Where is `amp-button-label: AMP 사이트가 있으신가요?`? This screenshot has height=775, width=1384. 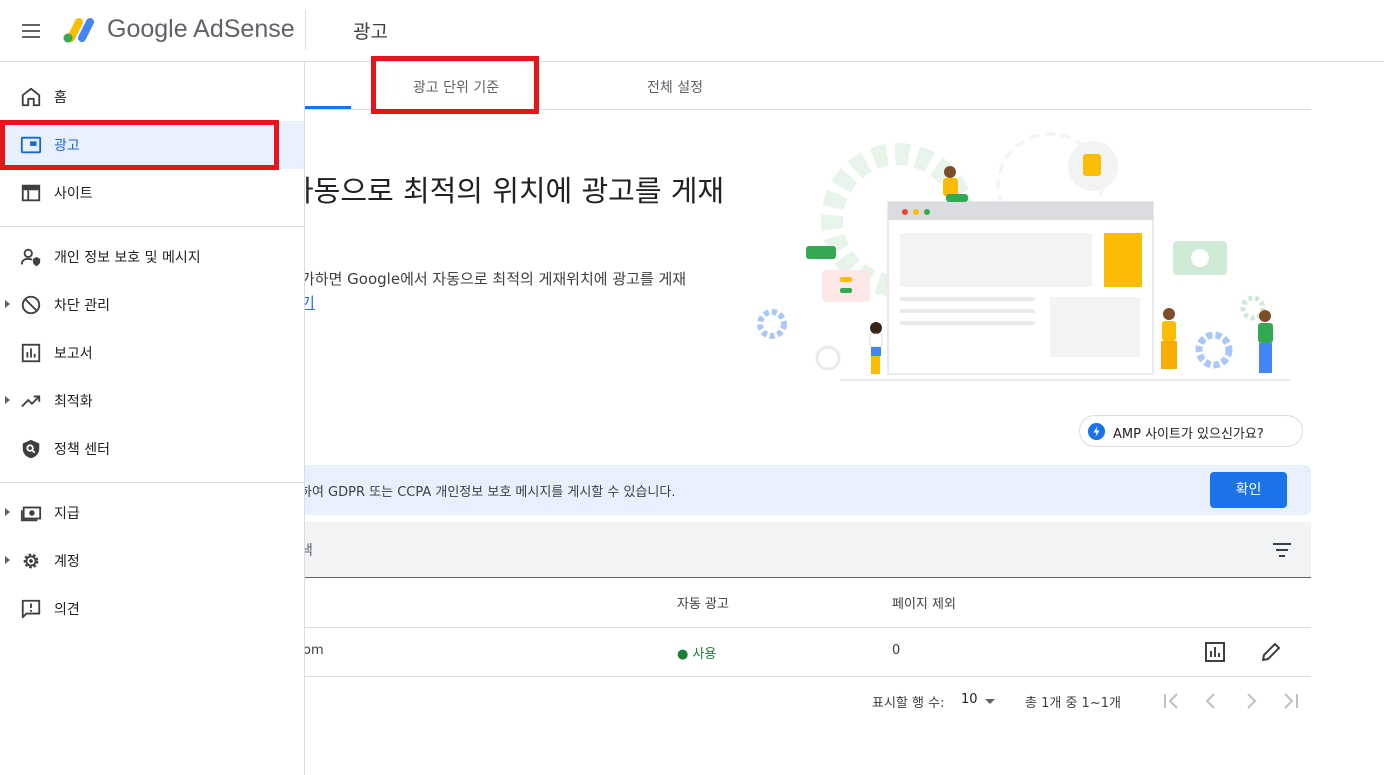
amp-button-label: AMP 사이트가 있으신가요? is located at coordinates (1188, 434).